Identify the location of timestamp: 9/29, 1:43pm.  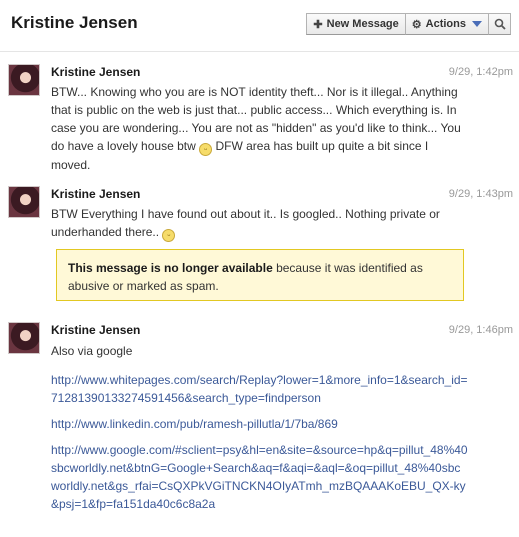
(480, 194).